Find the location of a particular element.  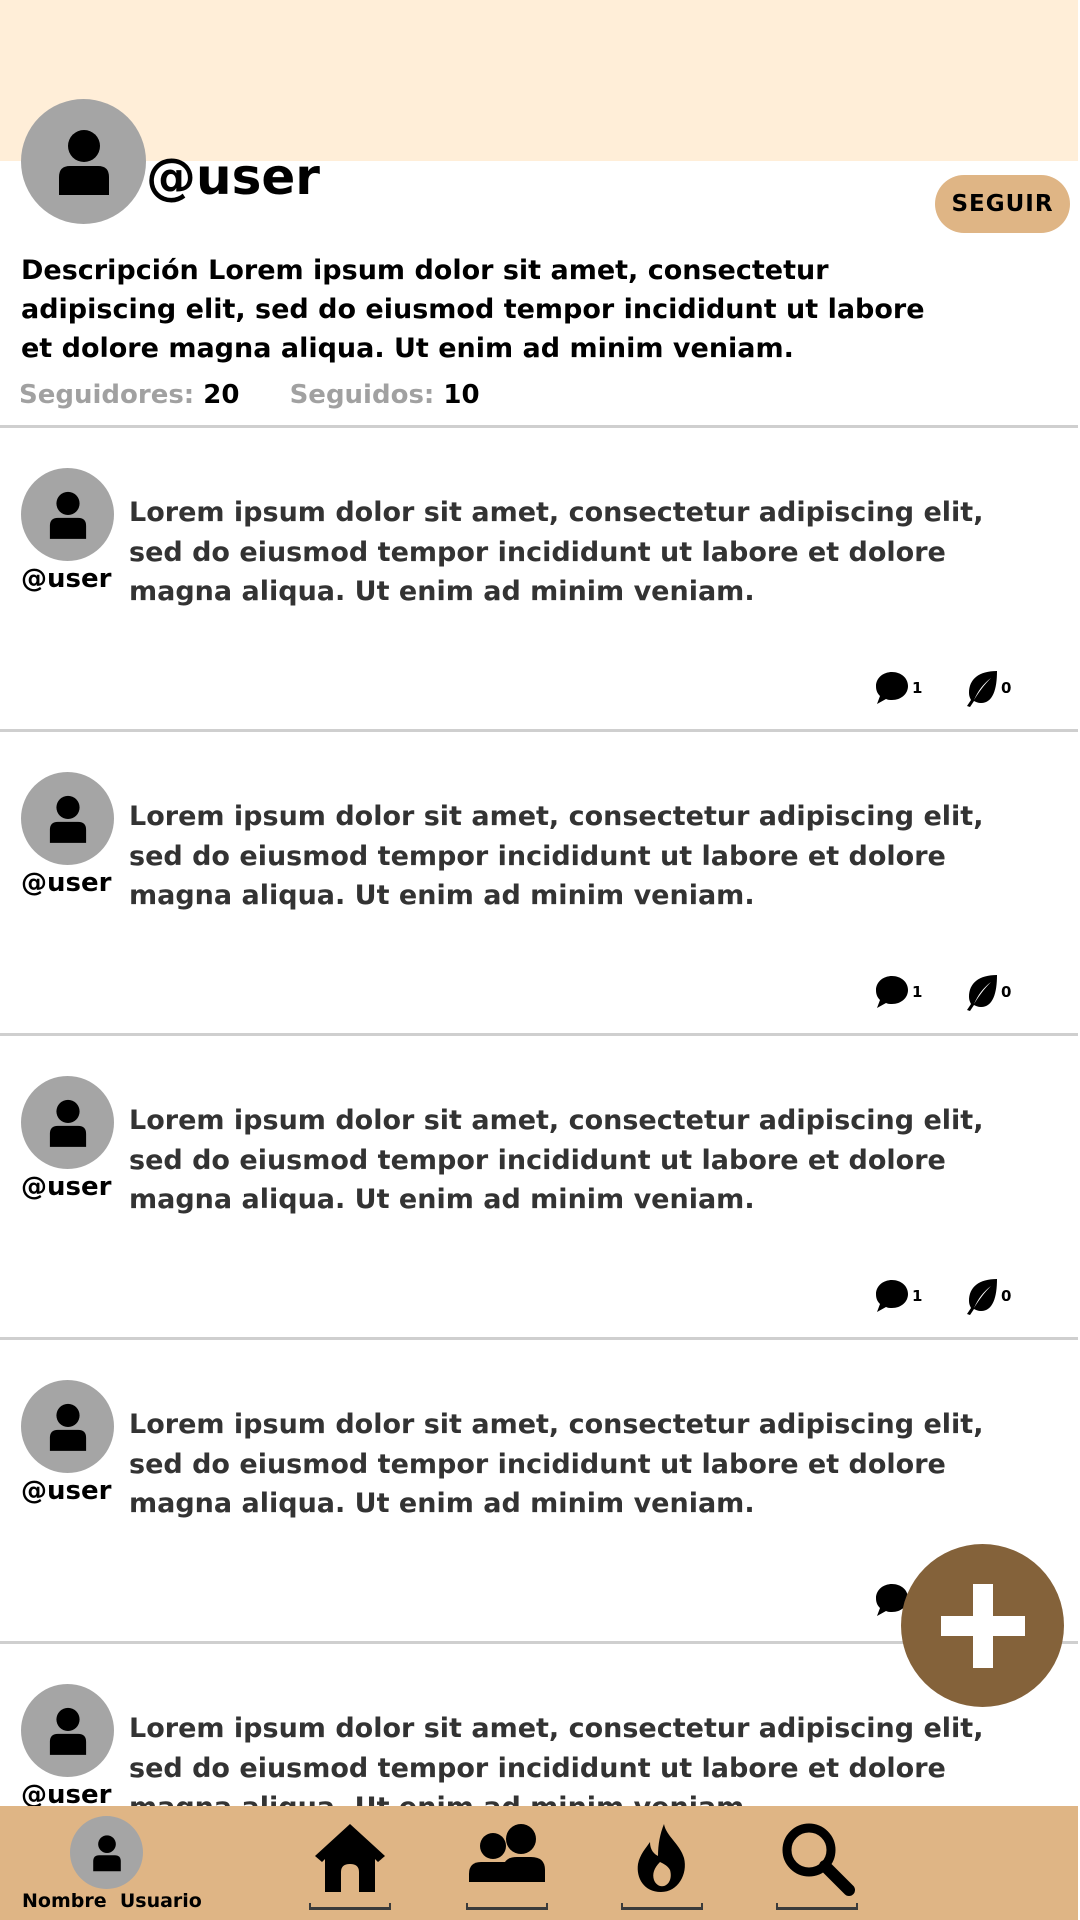

nav-profile-avatar is located at coordinates (106, 1852).